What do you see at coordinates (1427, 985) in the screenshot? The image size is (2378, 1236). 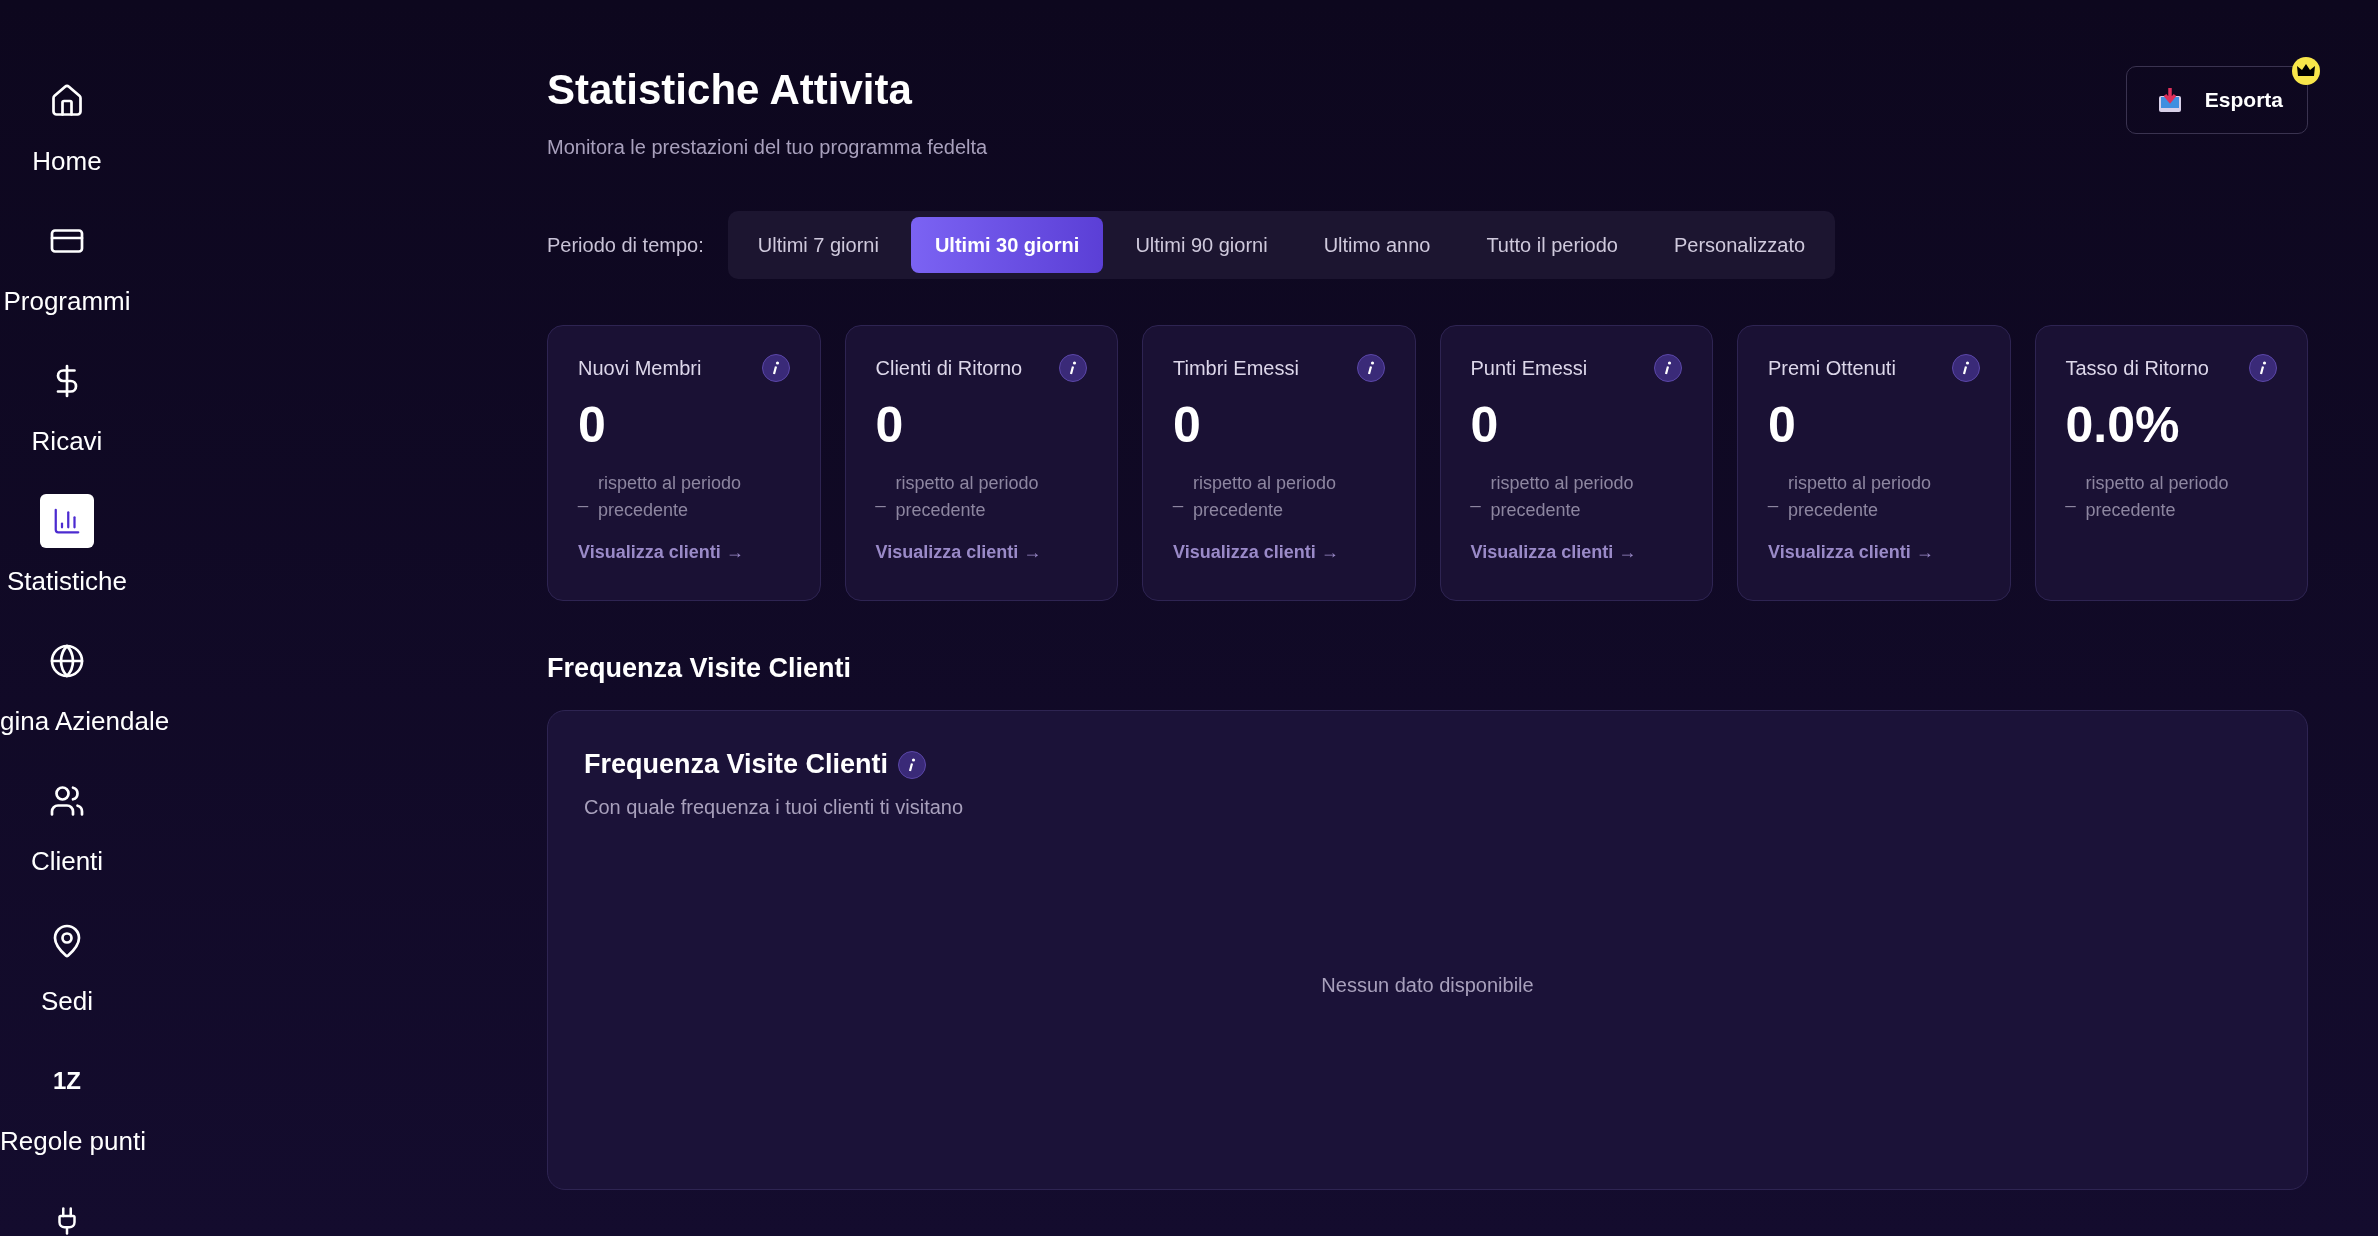 I see `empty-state-text: Nessun dato disponibile` at bounding box center [1427, 985].